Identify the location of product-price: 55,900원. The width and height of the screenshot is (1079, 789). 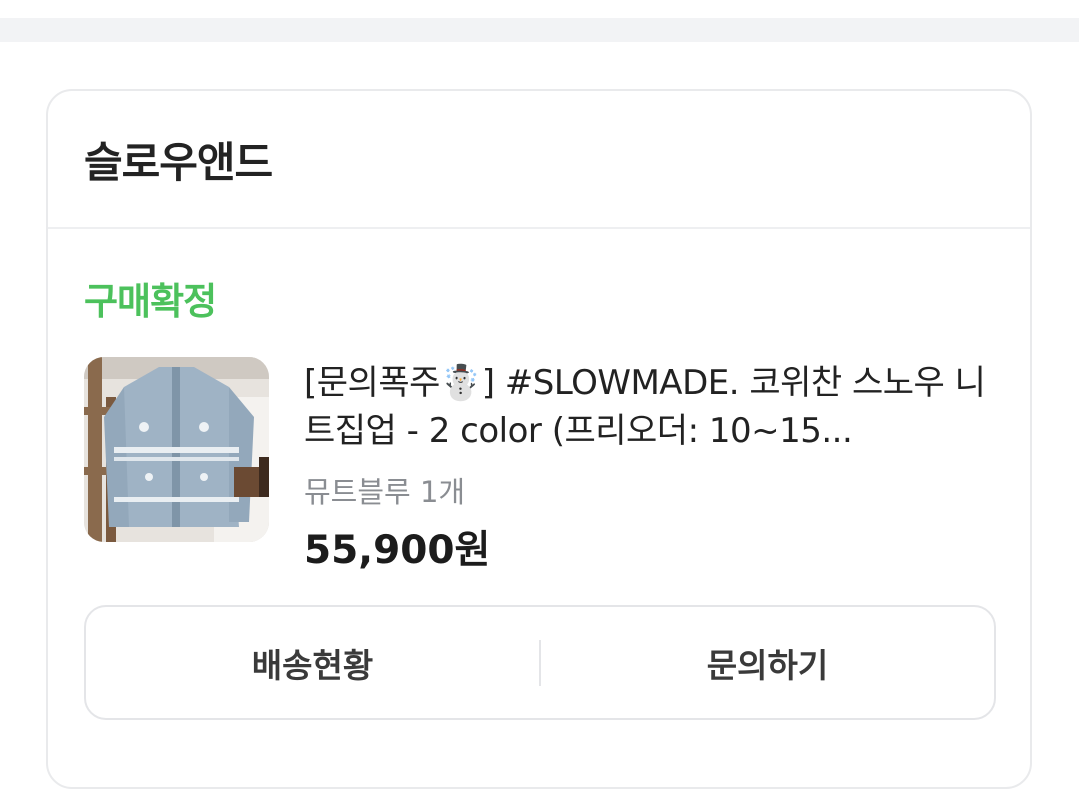
(397, 550).